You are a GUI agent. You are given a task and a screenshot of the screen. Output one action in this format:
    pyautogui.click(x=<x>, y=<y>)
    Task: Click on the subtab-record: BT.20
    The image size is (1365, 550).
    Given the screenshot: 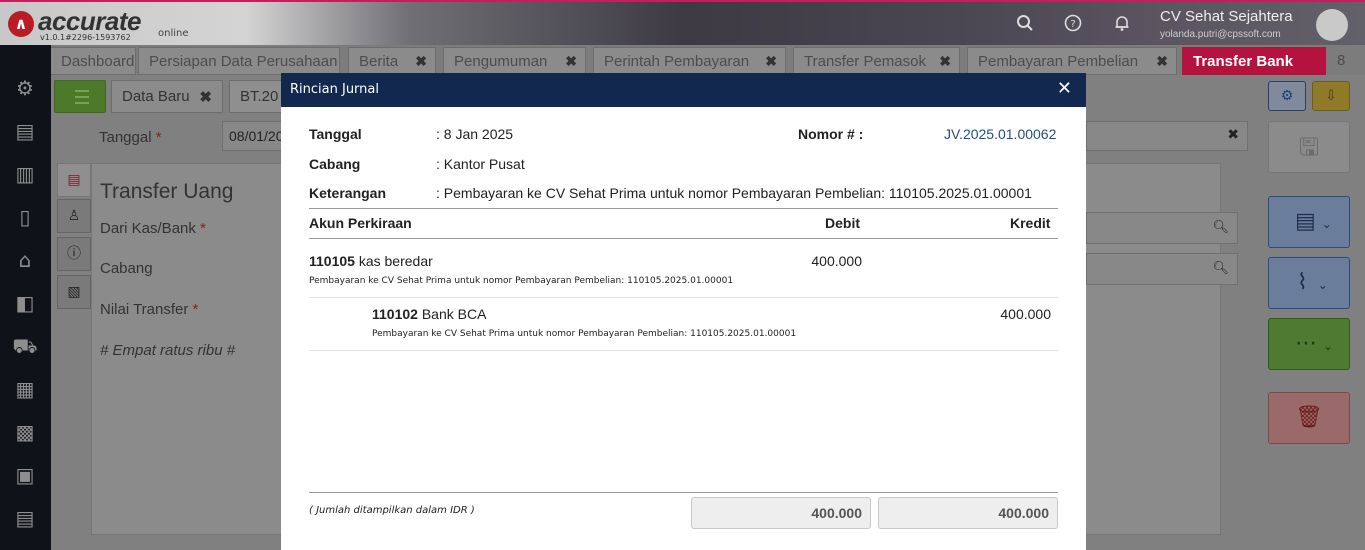 What is the action you would take?
    pyautogui.click(x=257, y=96)
    